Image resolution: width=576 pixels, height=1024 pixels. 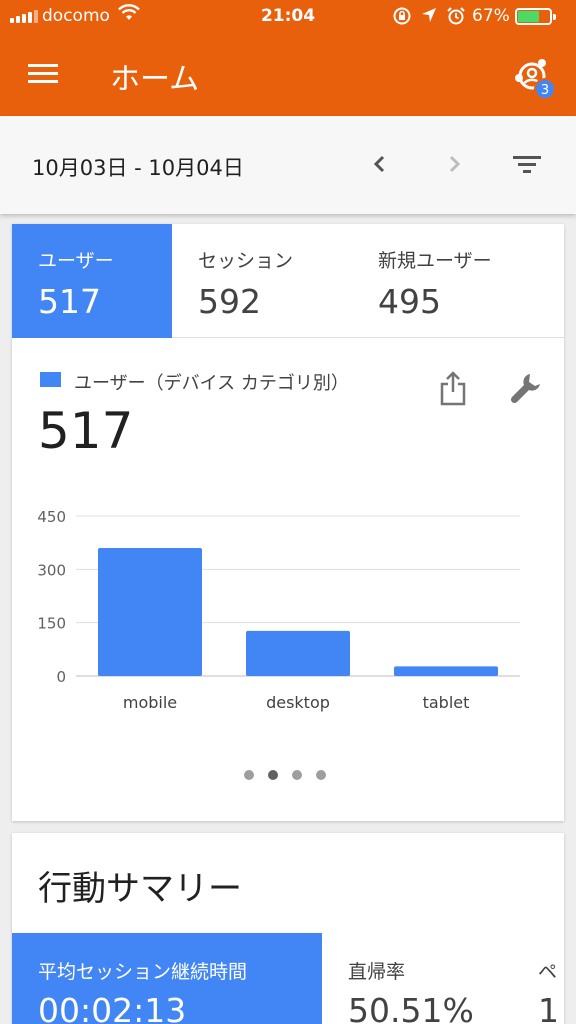 What do you see at coordinates (288, 17) in the screenshot?
I see `status-bar: docomo 21:04 67%` at bounding box center [288, 17].